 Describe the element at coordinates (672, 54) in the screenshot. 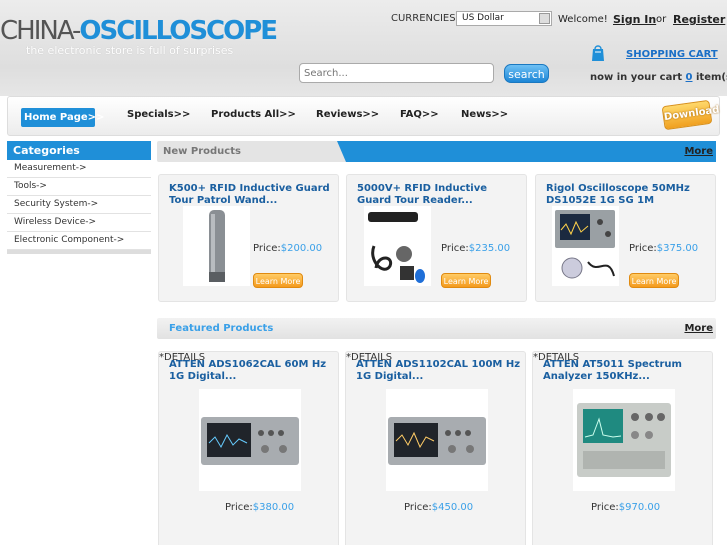

I see `shopping-cart-link: SHOPPING CART` at that location.